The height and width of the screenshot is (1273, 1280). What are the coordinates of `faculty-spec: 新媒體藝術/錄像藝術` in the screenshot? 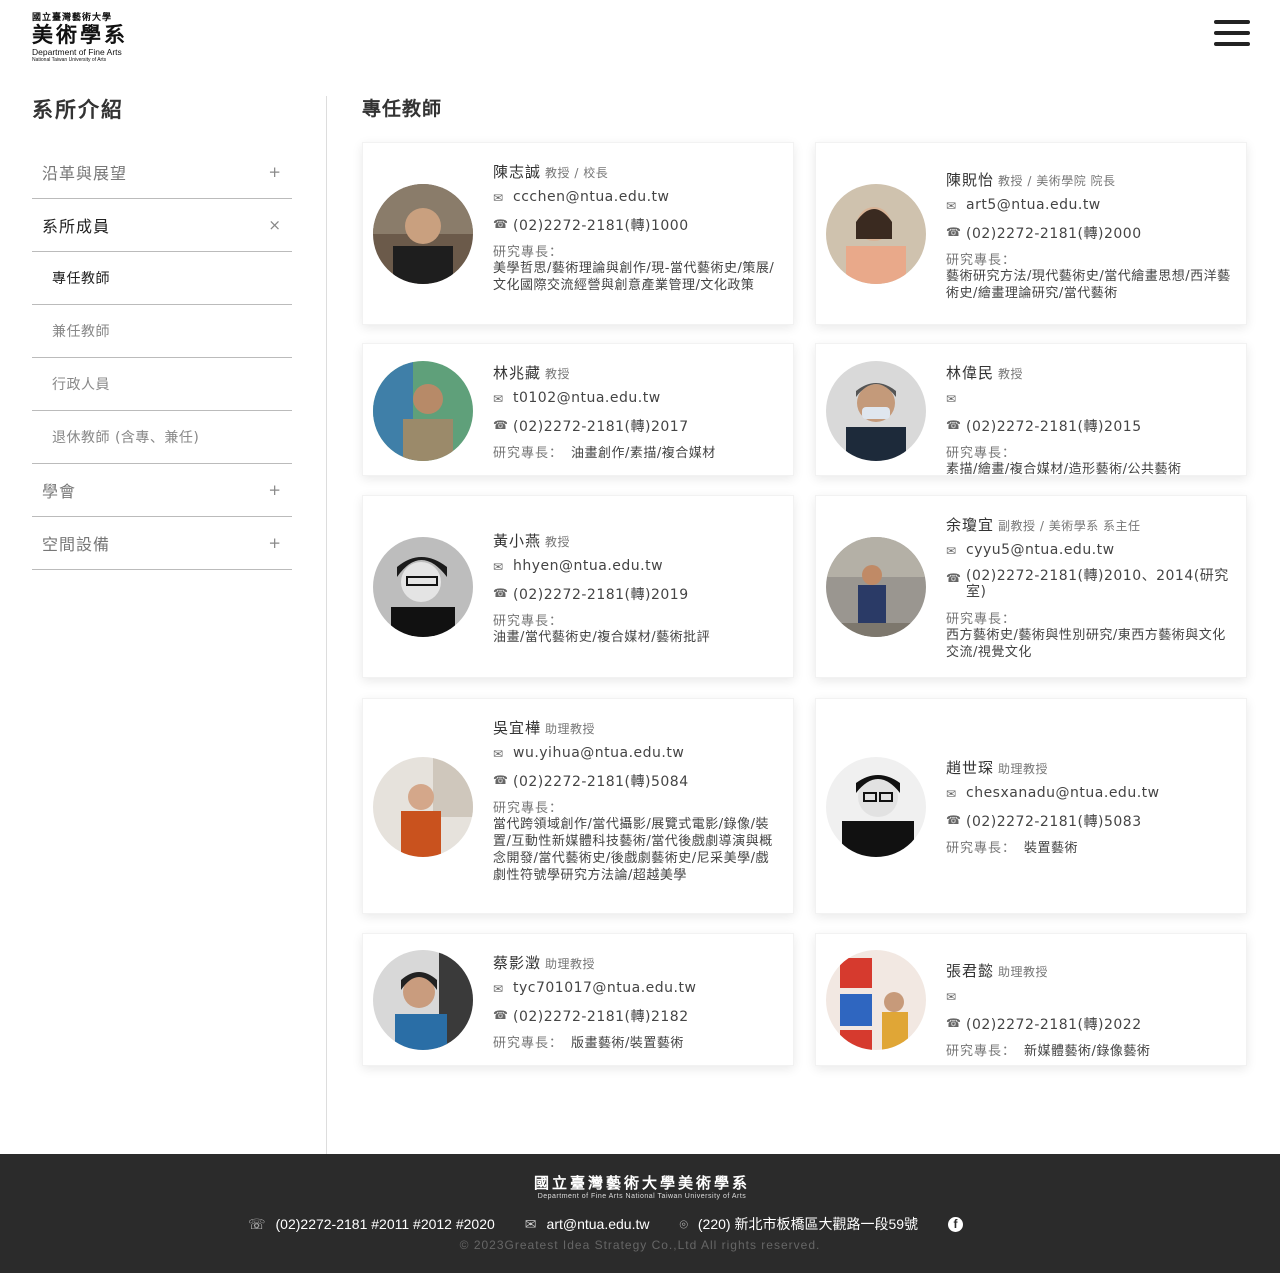 It's located at (1087, 1051).